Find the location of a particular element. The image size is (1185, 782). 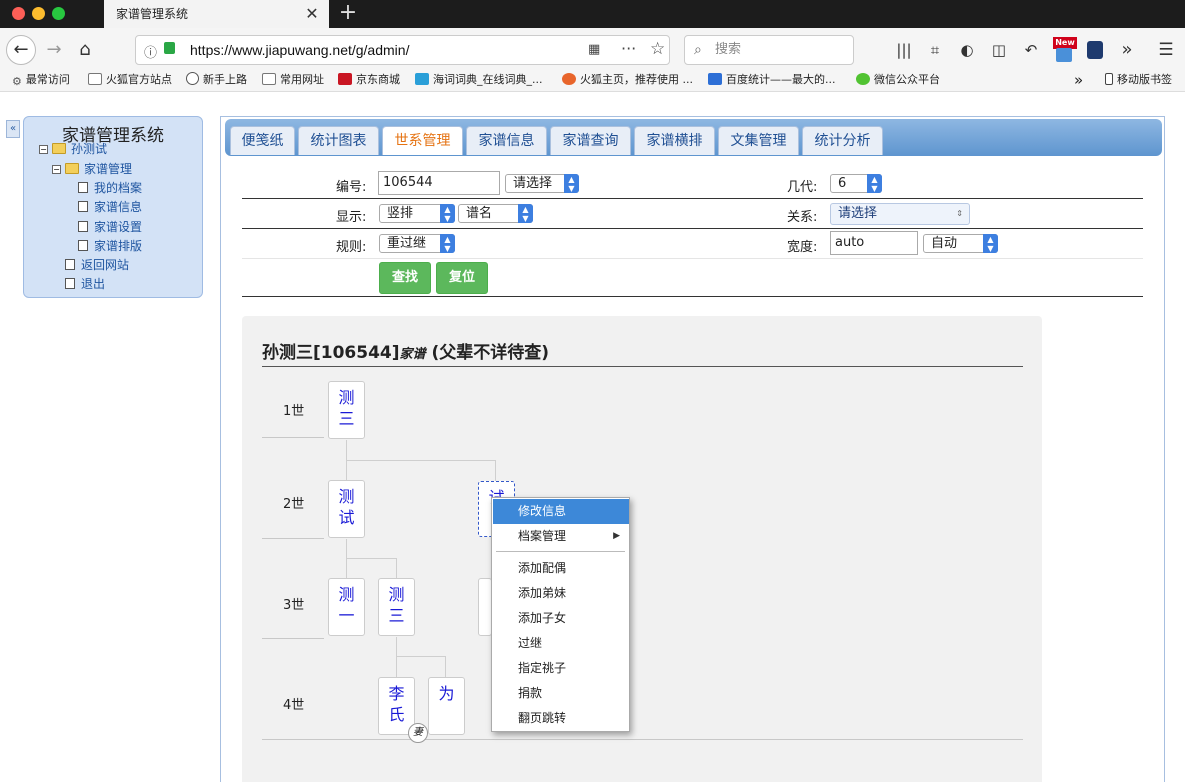

extension-icon is located at coordinates (1064, 55).